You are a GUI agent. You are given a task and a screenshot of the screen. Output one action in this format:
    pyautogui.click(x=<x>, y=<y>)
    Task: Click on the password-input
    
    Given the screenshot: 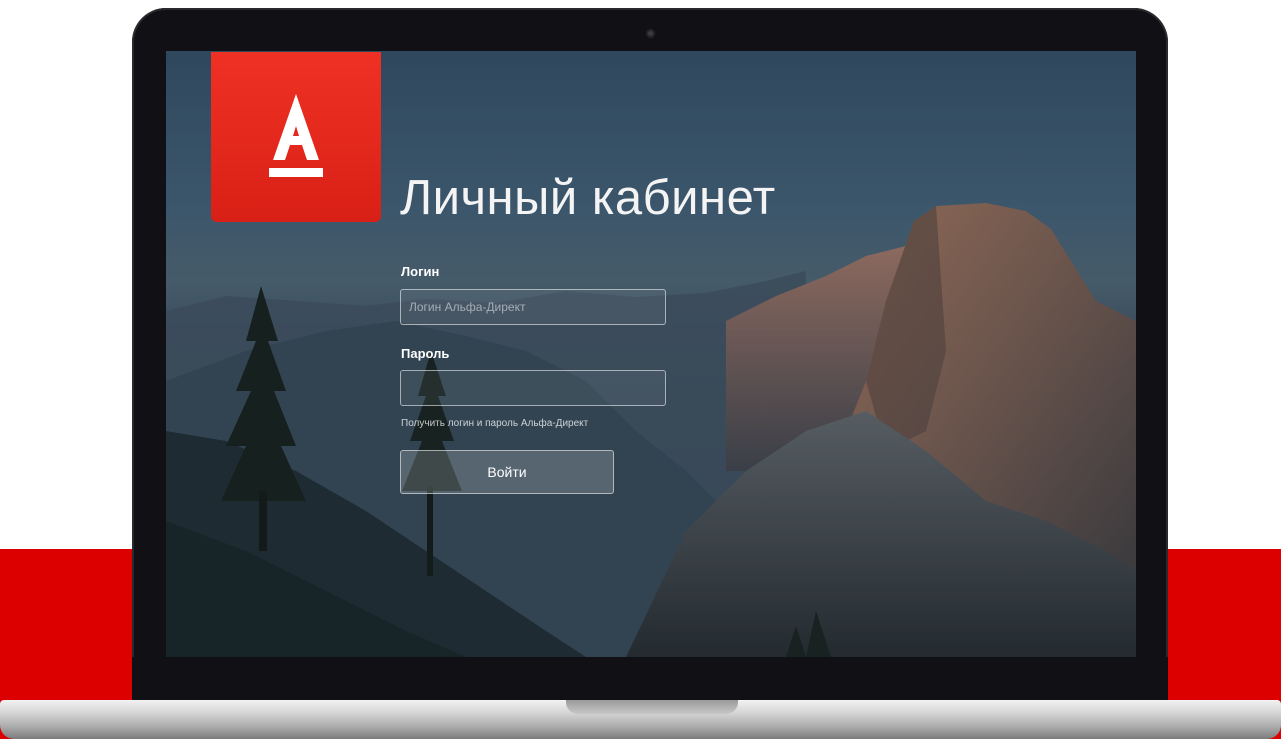 What is the action you would take?
    pyautogui.click(x=533, y=388)
    